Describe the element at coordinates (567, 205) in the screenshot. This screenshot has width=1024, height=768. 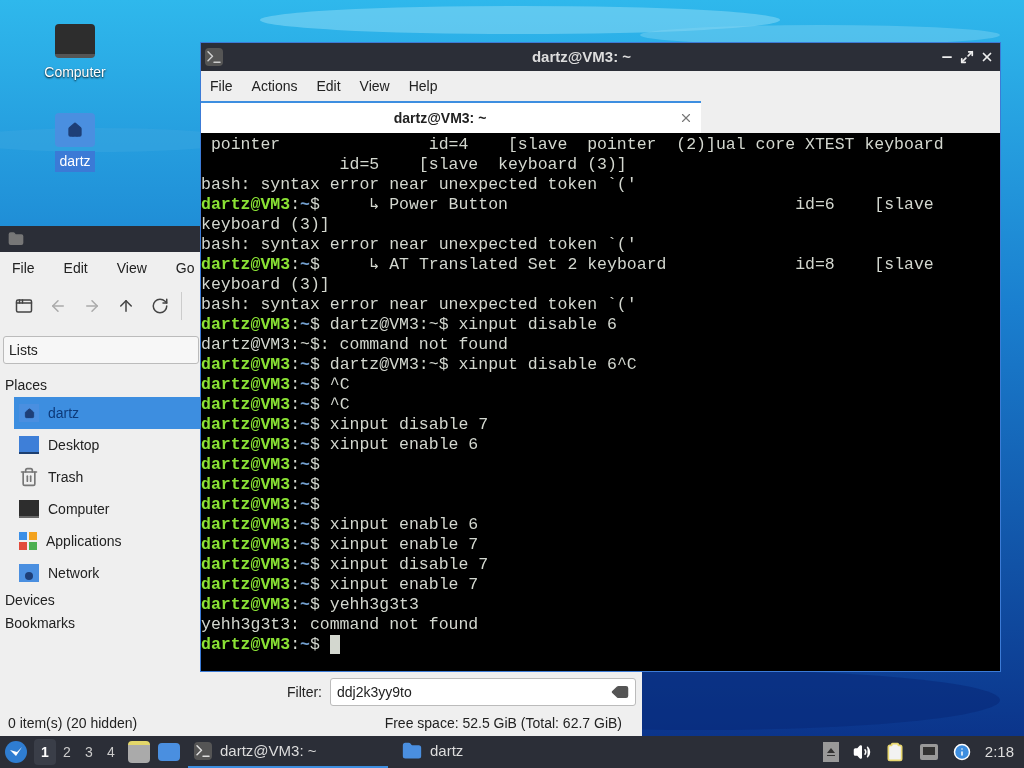
I see `terminal-line: dartz@VM3:~$ ↳ Power Button id=6 [slave` at that location.